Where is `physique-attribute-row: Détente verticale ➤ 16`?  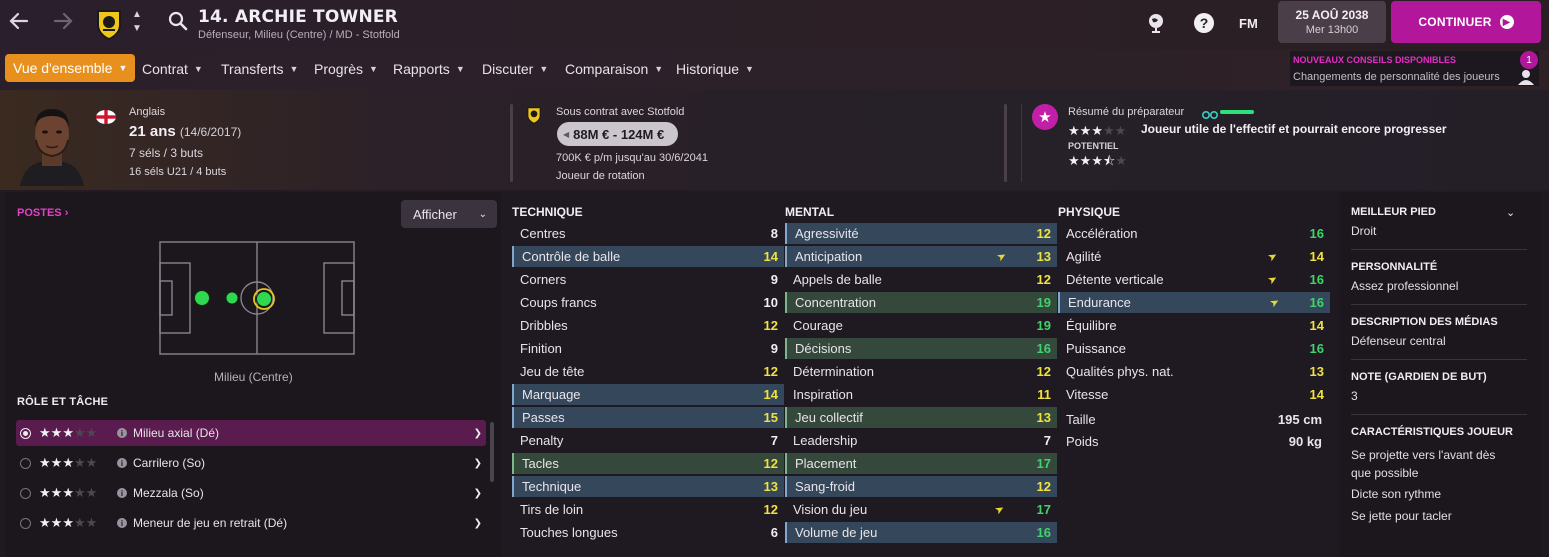 physique-attribute-row: Détente verticale ➤ 16 is located at coordinates (1194, 279).